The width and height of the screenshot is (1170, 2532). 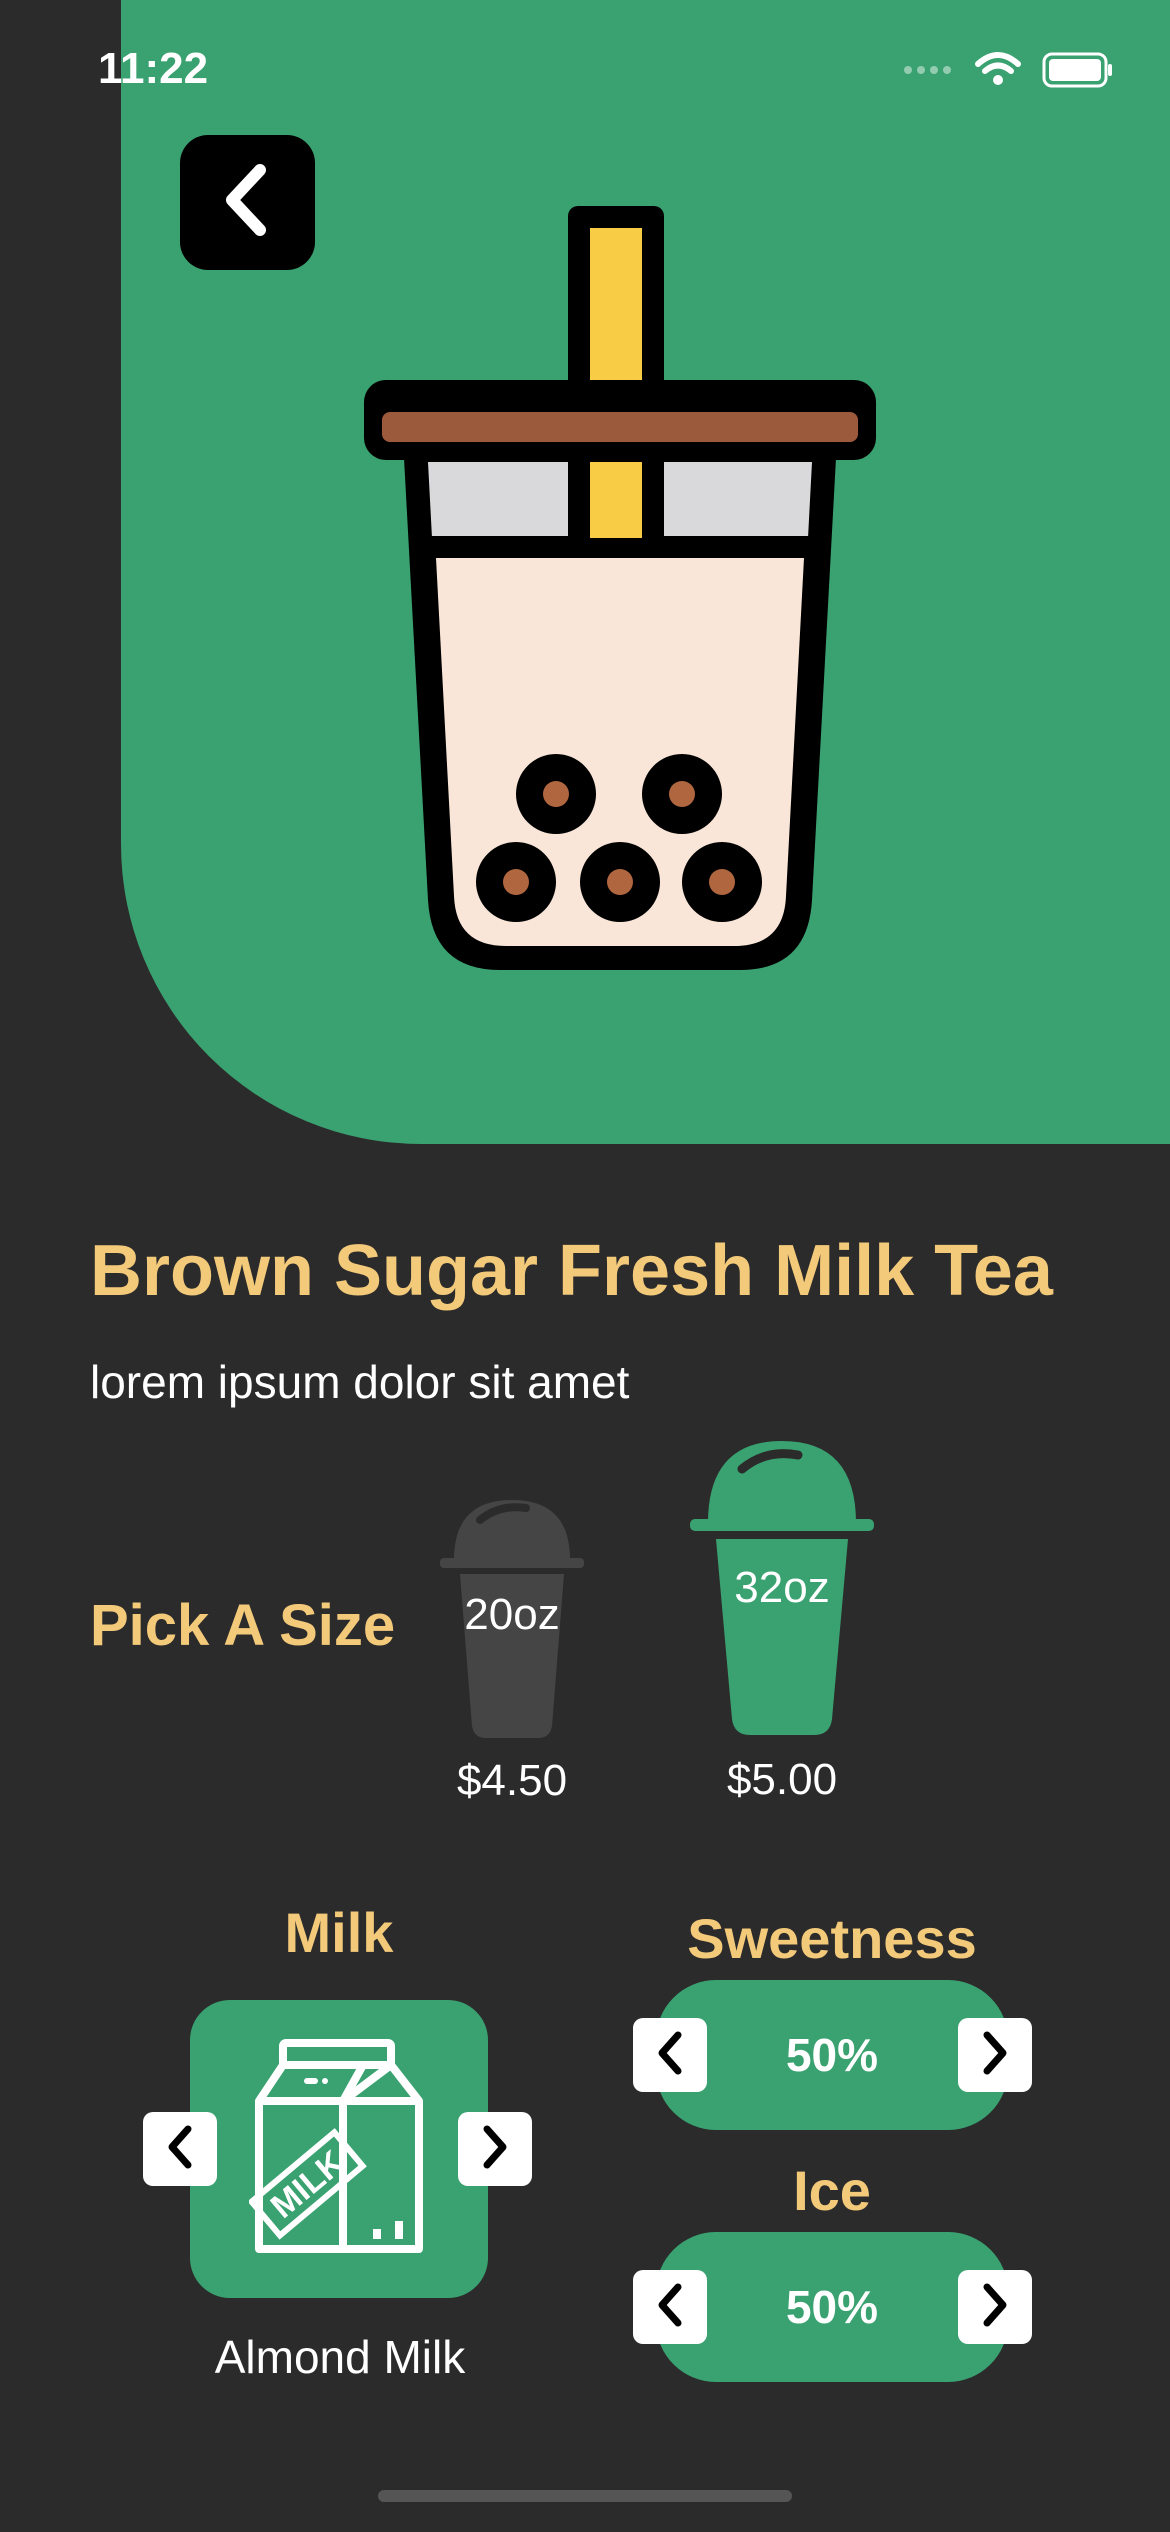 I want to click on back-button, so click(x=247, y=202).